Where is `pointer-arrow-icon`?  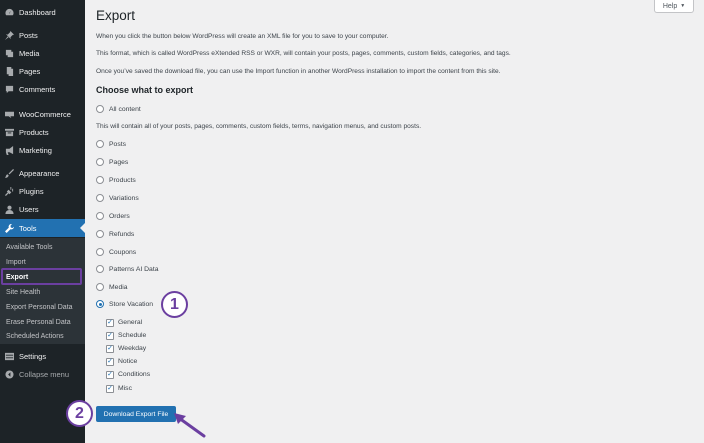 pointer-arrow-icon is located at coordinates (190, 425).